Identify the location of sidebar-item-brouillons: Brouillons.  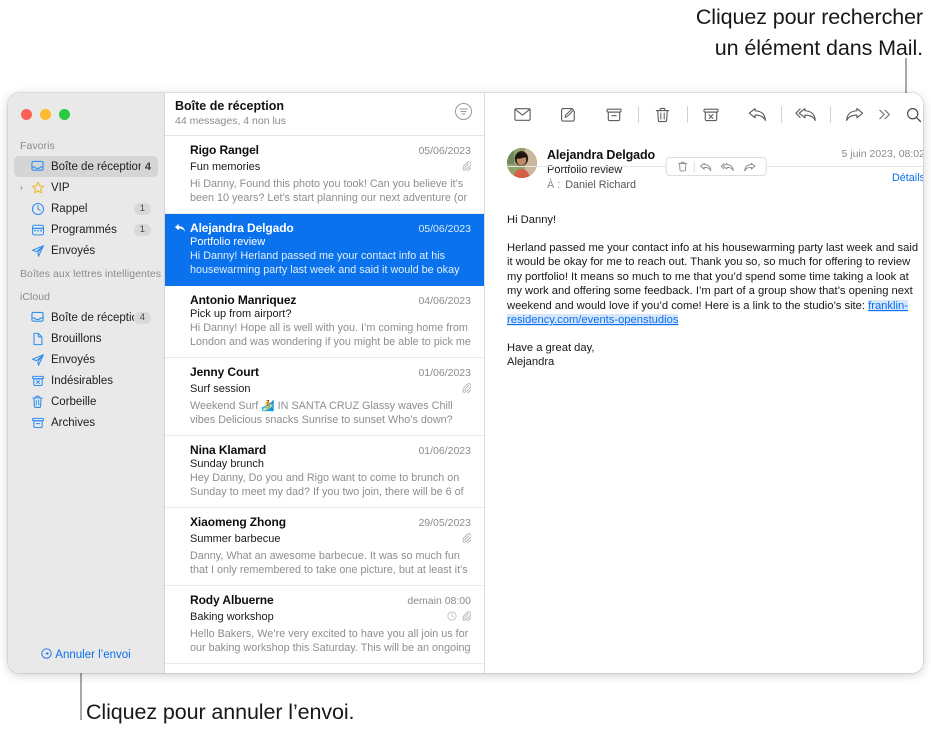
(86, 338).